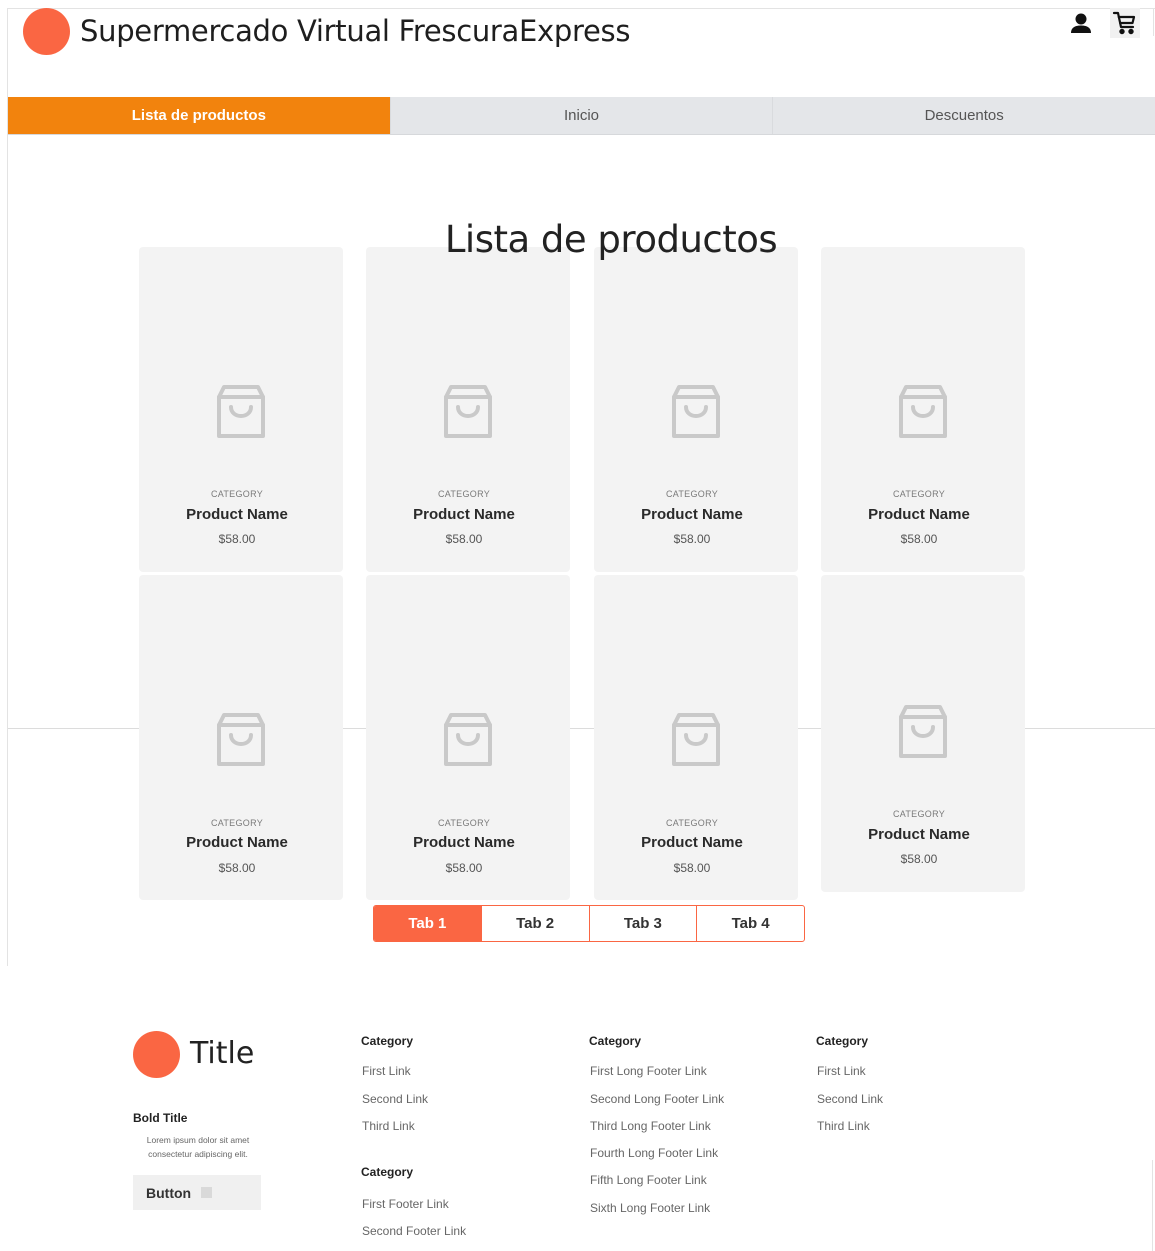  Describe the element at coordinates (169, 1192) in the screenshot. I see `footer-button-label: Button` at that location.